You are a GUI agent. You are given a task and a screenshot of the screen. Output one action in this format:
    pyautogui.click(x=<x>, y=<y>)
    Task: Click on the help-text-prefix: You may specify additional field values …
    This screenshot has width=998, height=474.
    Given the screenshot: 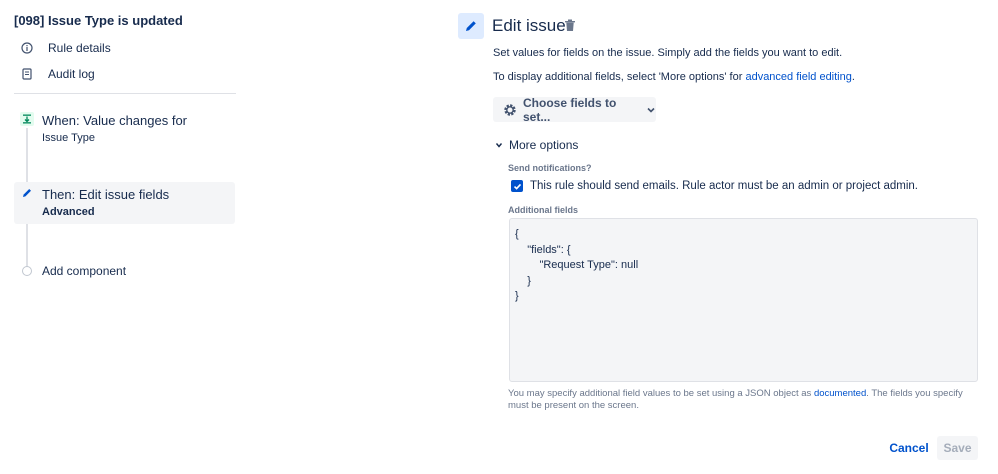 What is the action you would take?
    pyautogui.click(x=661, y=393)
    